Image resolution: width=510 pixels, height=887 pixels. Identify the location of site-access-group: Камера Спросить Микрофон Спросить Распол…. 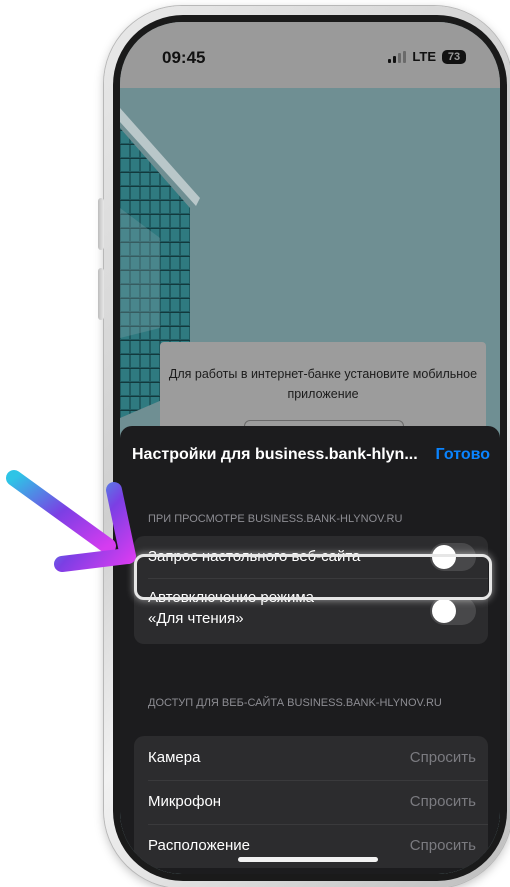
(311, 802).